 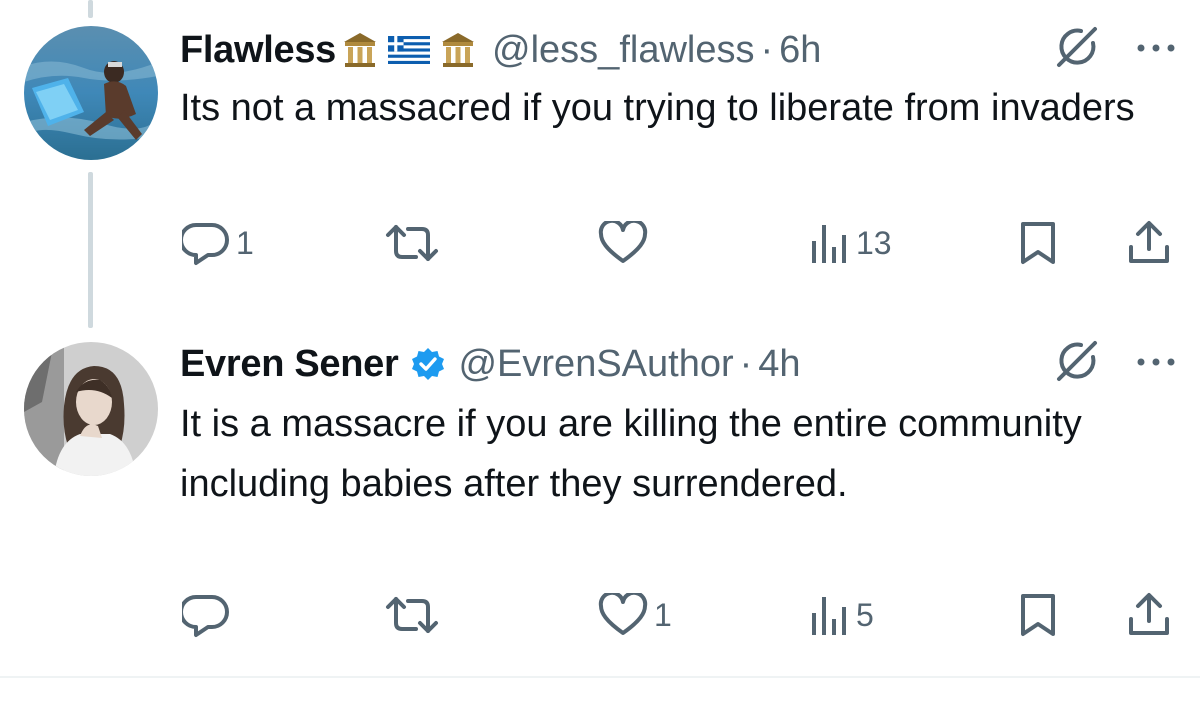 I want to click on reply-button: 1, so click(x=218, y=243).